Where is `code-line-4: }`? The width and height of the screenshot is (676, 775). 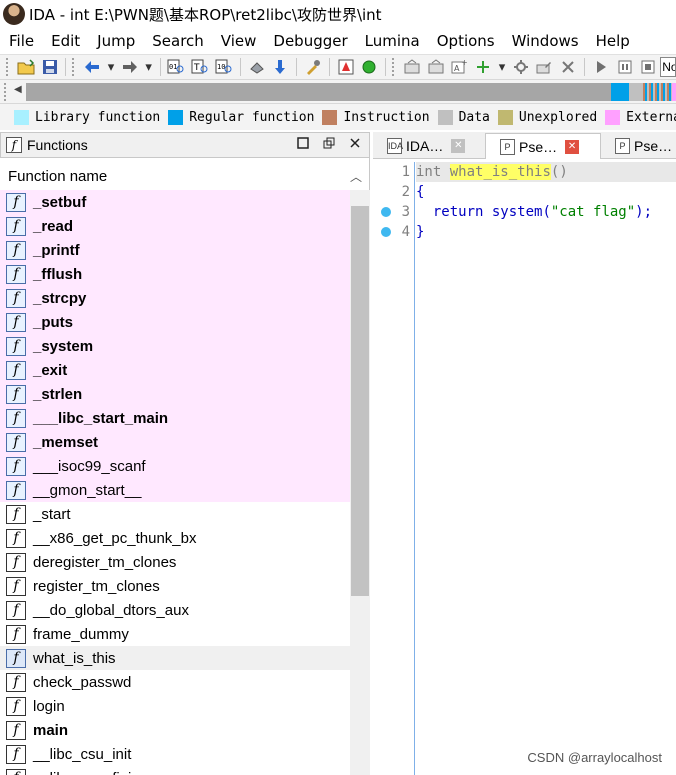 code-line-4: } is located at coordinates (546, 232).